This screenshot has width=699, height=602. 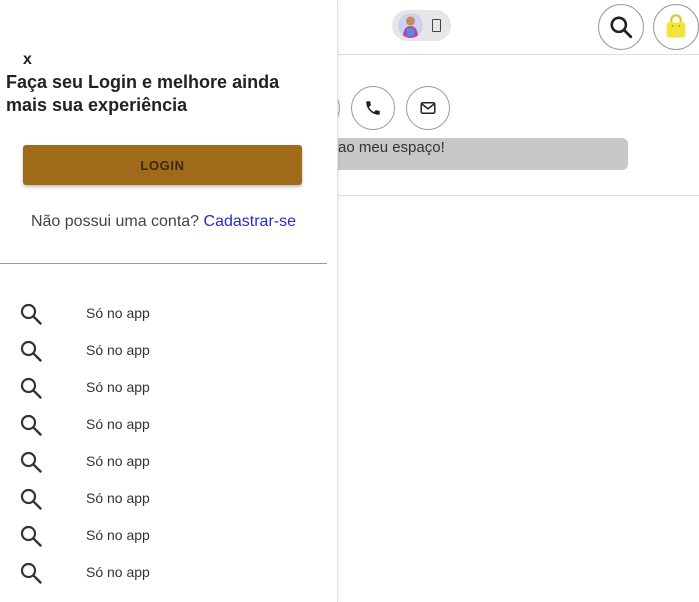 What do you see at coordinates (250, 221) in the screenshot?
I see `signup-link: Cadastrar-se` at bounding box center [250, 221].